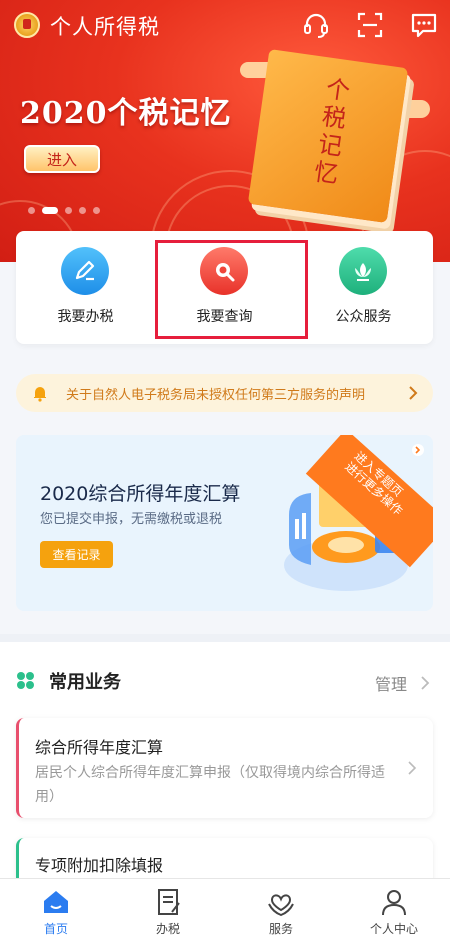  Describe the element at coordinates (25, 680) in the screenshot. I see `clover-icon` at that location.